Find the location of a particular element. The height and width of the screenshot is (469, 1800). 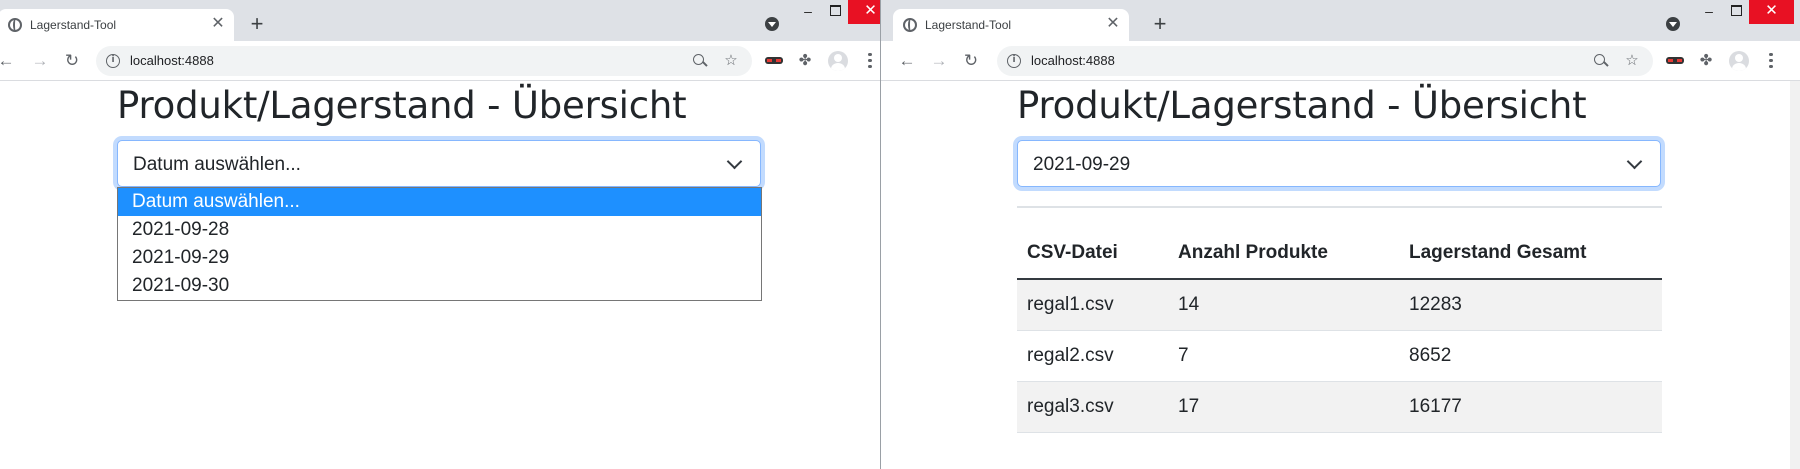

divider-line is located at coordinates (1339, 207).